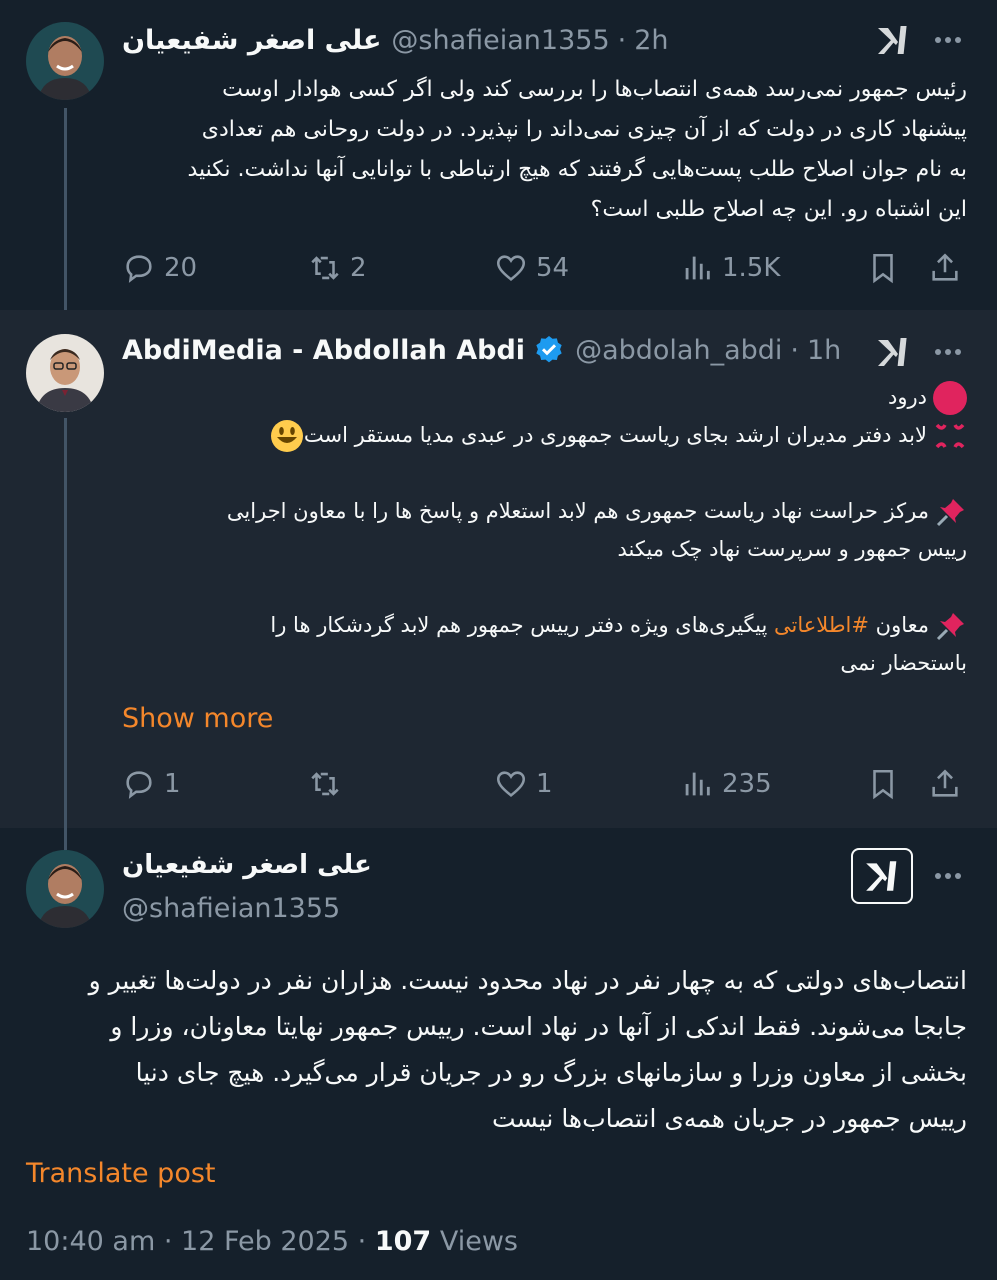  Describe the element at coordinates (358, 268) in the screenshot. I see `repost-count: 2` at that location.